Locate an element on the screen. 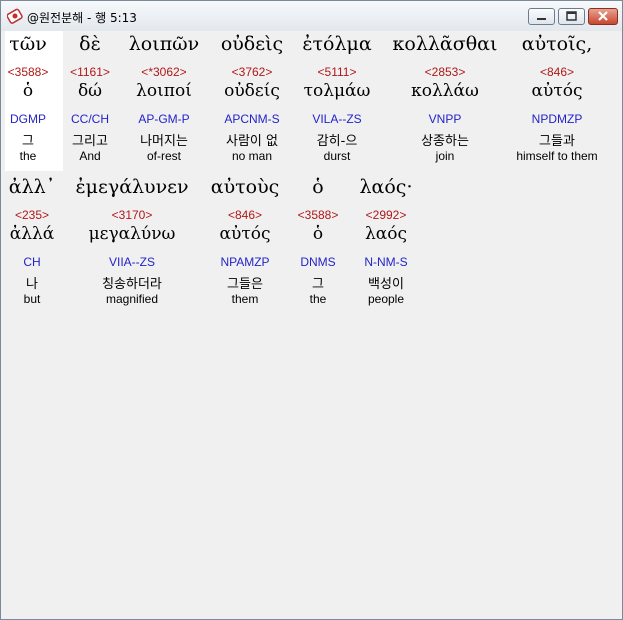  korean-gloss: 그리고 is located at coordinates (90, 141).